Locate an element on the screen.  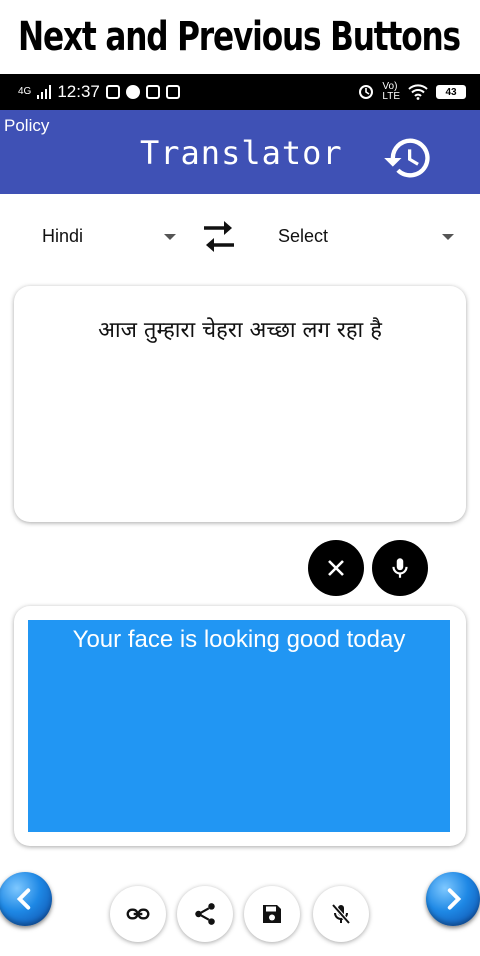
mic-icon is located at coordinates (400, 568).